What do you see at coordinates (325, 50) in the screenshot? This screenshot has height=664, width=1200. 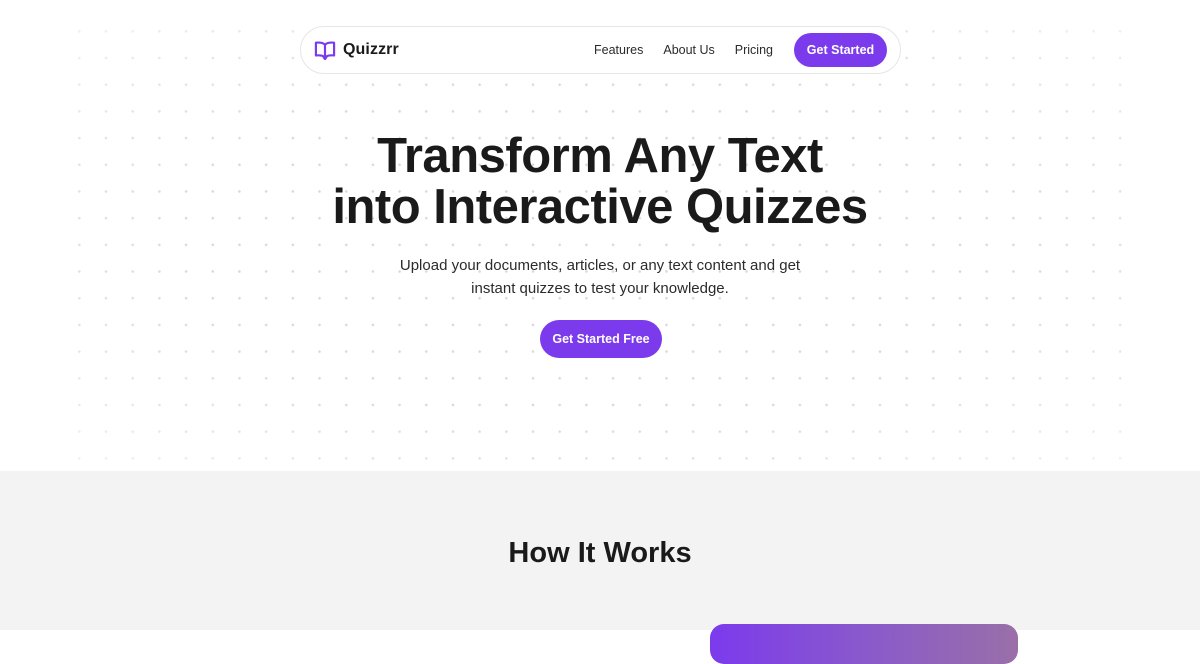 I see `open-book-icon` at bounding box center [325, 50].